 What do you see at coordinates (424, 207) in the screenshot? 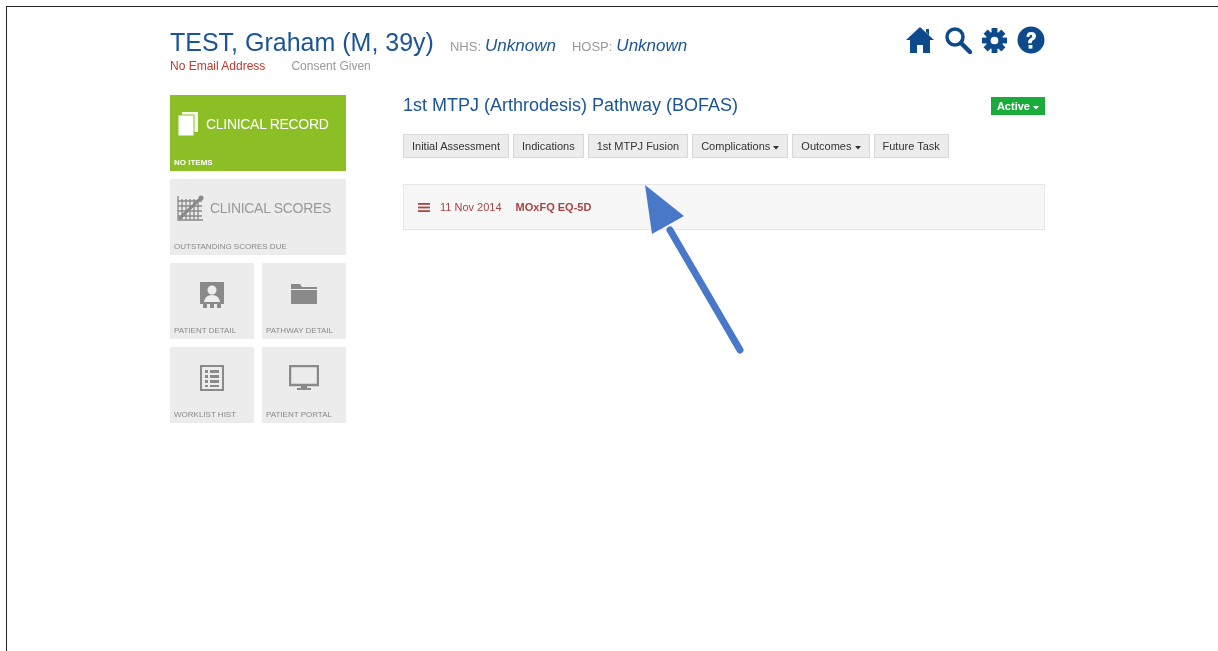
I see `menu-icon` at bounding box center [424, 207].